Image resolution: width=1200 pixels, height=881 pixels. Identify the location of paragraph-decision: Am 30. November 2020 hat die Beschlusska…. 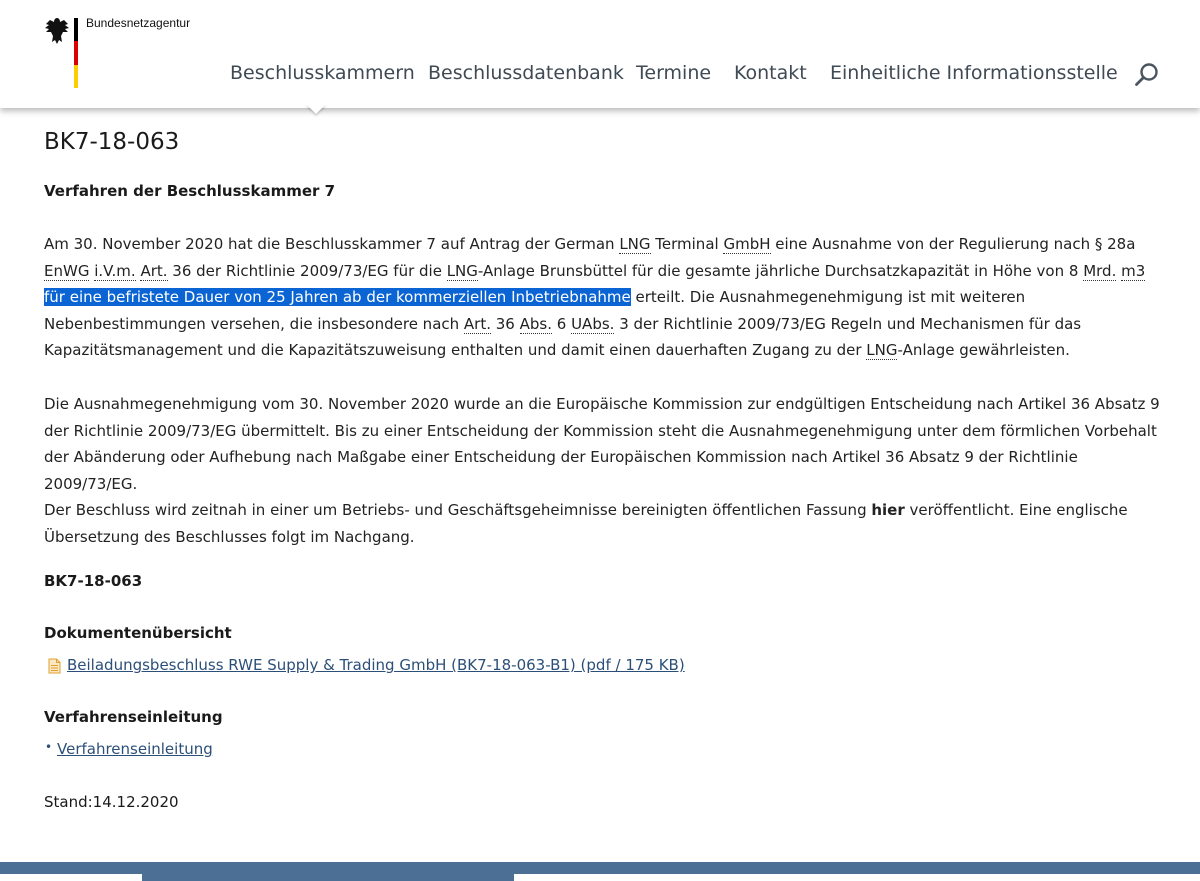
(595, 298).